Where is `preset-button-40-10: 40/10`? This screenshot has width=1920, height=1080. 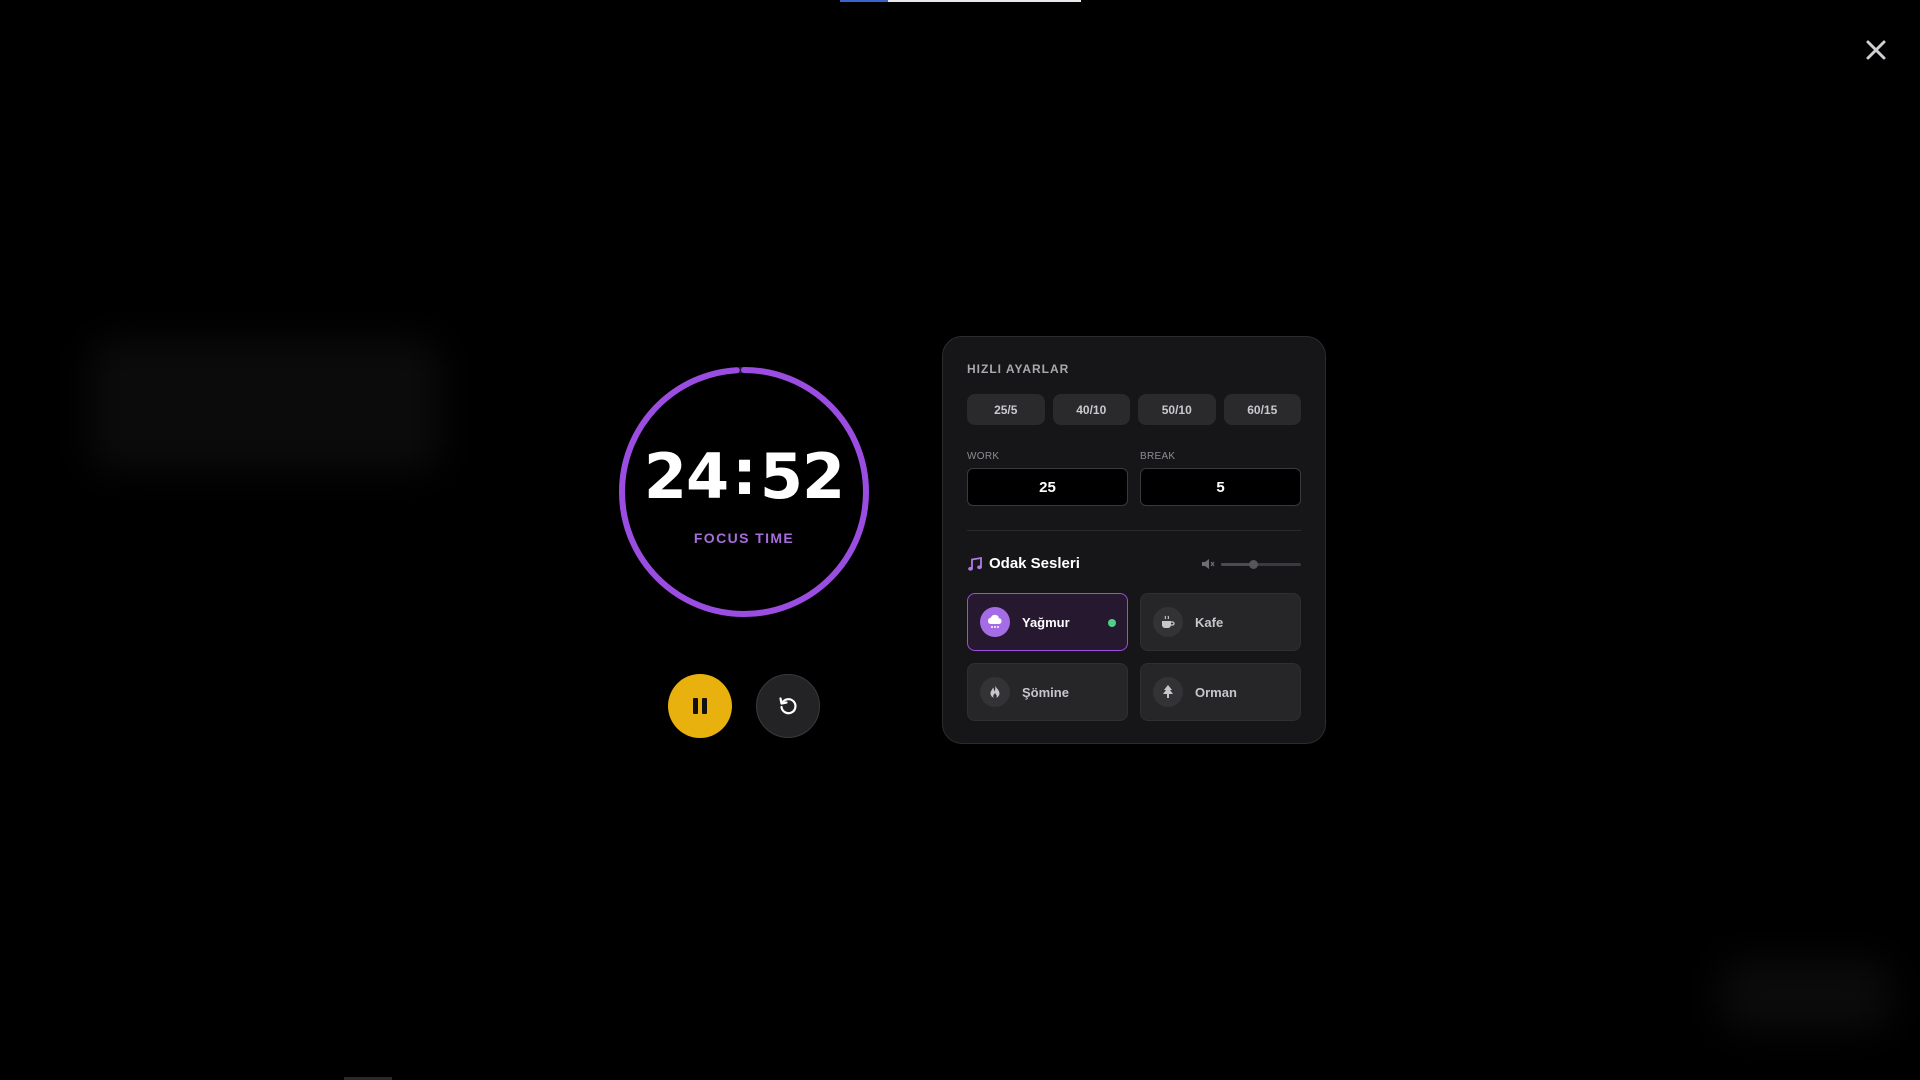
preset-button-40-10: 40/10 is located at coordinates (1091, 409).